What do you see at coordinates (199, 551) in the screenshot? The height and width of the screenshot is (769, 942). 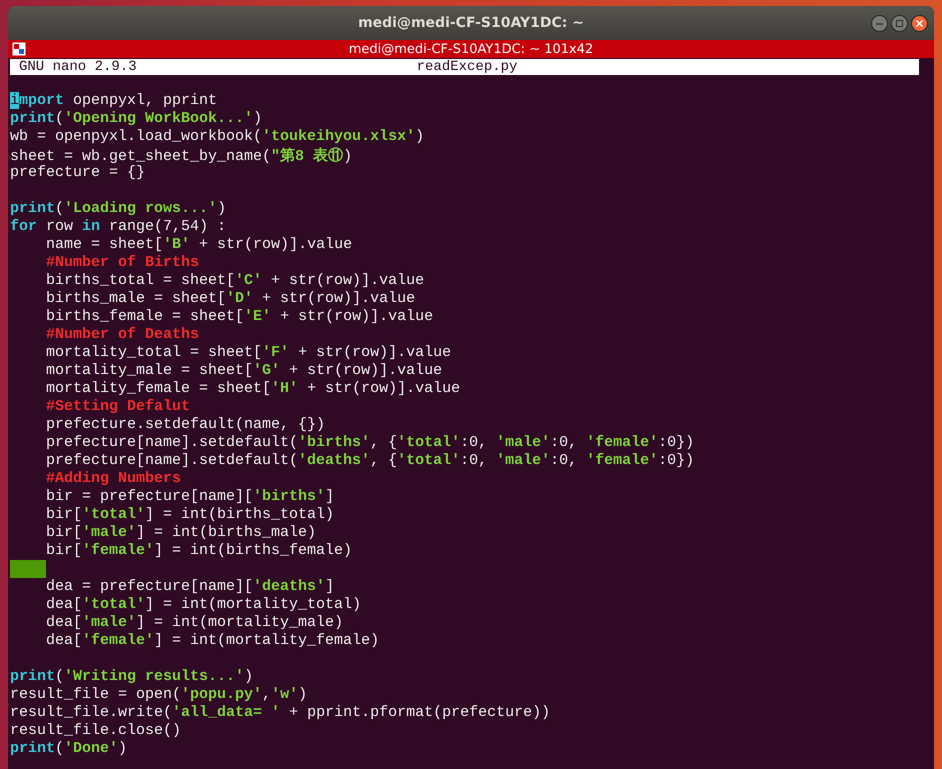 I see `code-line: bir['female'] = int(births_female)` at bounding box center [199, 551].